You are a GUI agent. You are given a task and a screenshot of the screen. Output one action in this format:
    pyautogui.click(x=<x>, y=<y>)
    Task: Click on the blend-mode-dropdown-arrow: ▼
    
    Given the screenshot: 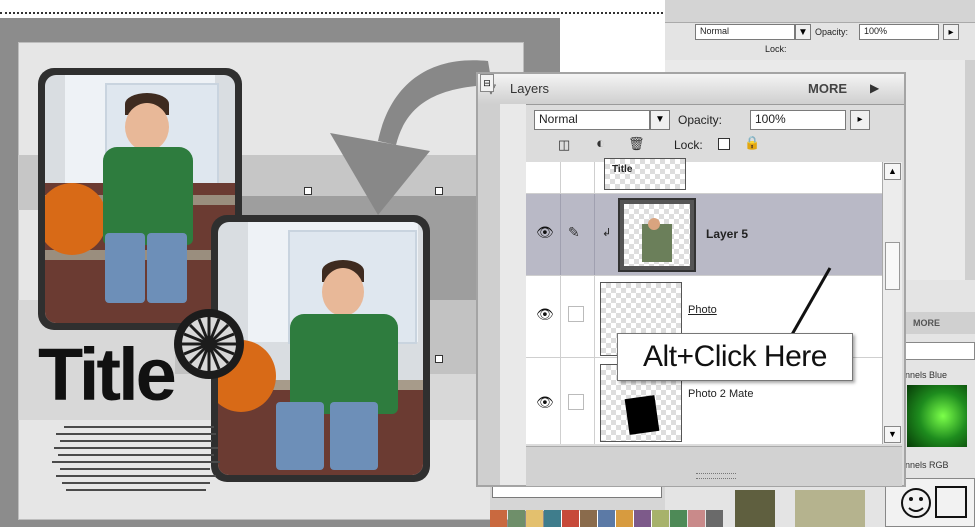 What is the action you would take?
    pyautogui.click(x=660, y=120)
    